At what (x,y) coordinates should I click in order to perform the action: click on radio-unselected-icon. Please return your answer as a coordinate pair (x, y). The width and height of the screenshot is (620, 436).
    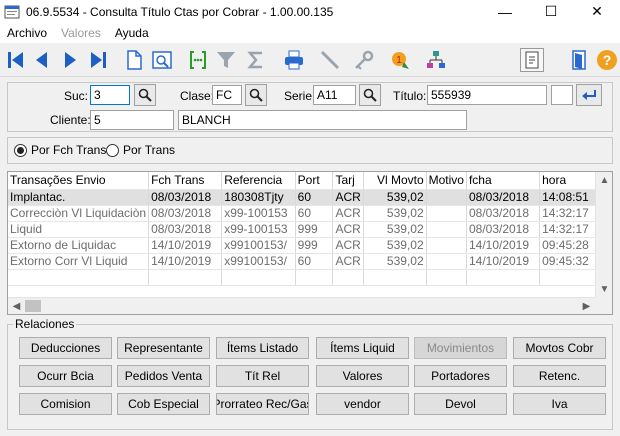
    Looking at the image, I should click on (112, 150).